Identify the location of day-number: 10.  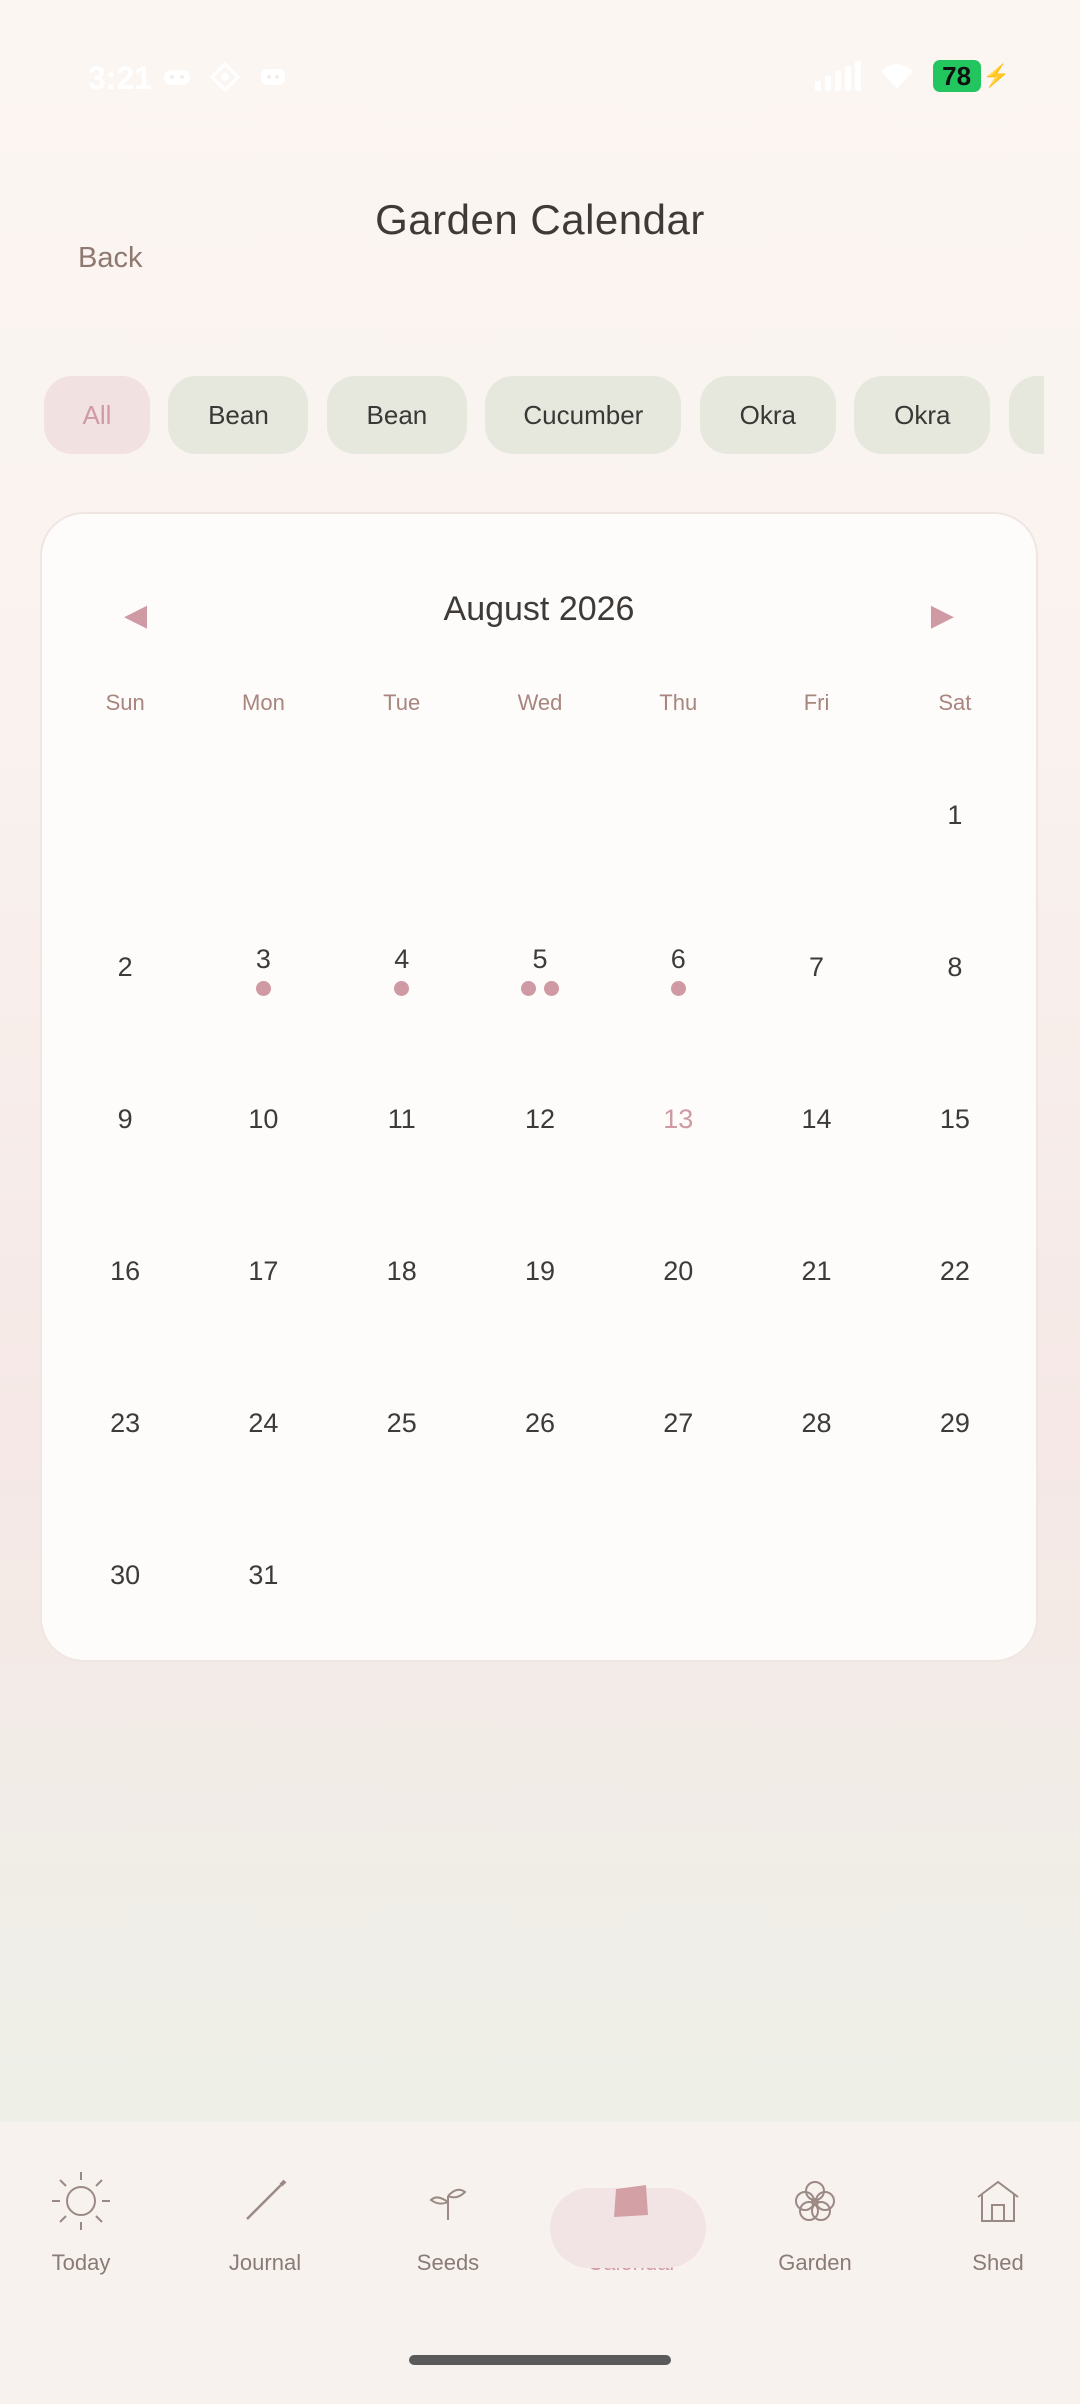
(263, 1119).